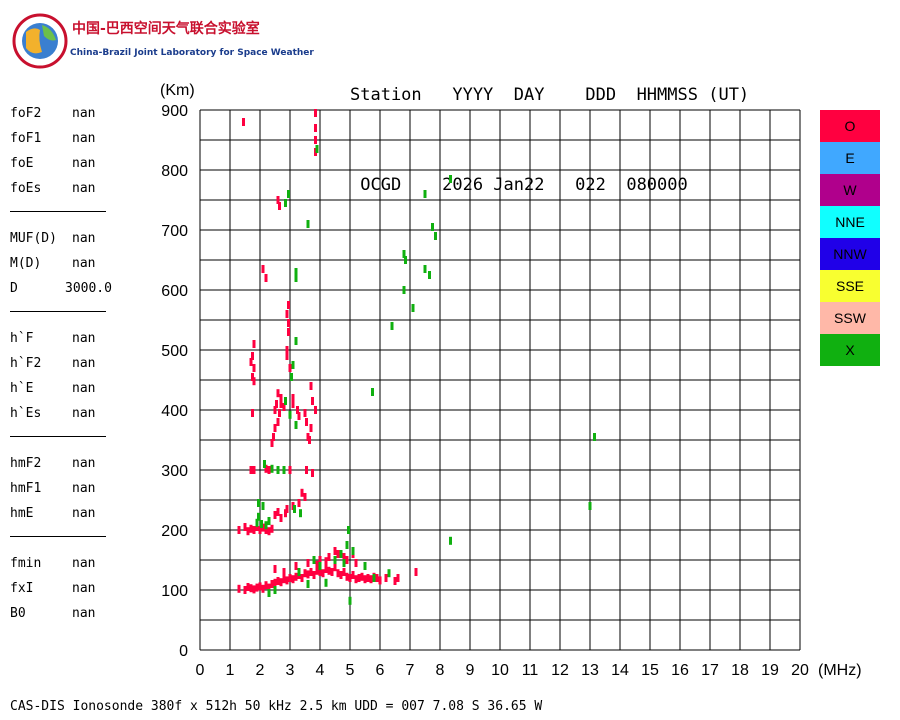  I want to click on x-tick-label: 1, so click(230, 670).